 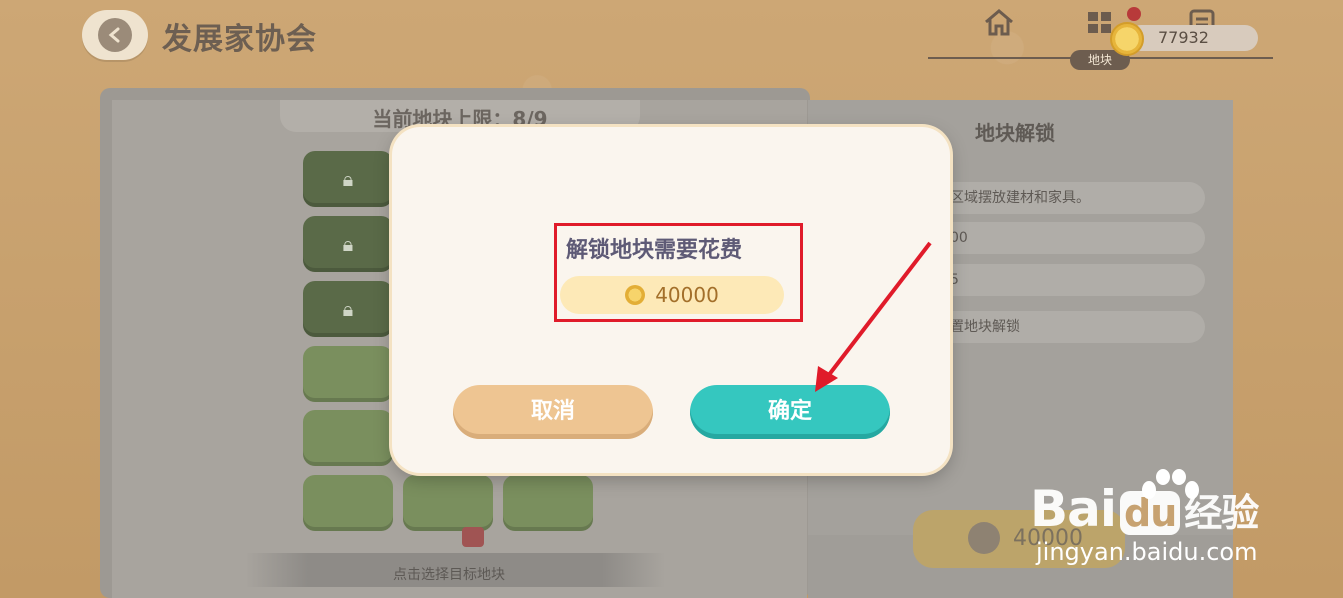 I want to click on baidu-watermark: Bai du 经验 jingyan.baidu.com, so click(x=1180, y=523).